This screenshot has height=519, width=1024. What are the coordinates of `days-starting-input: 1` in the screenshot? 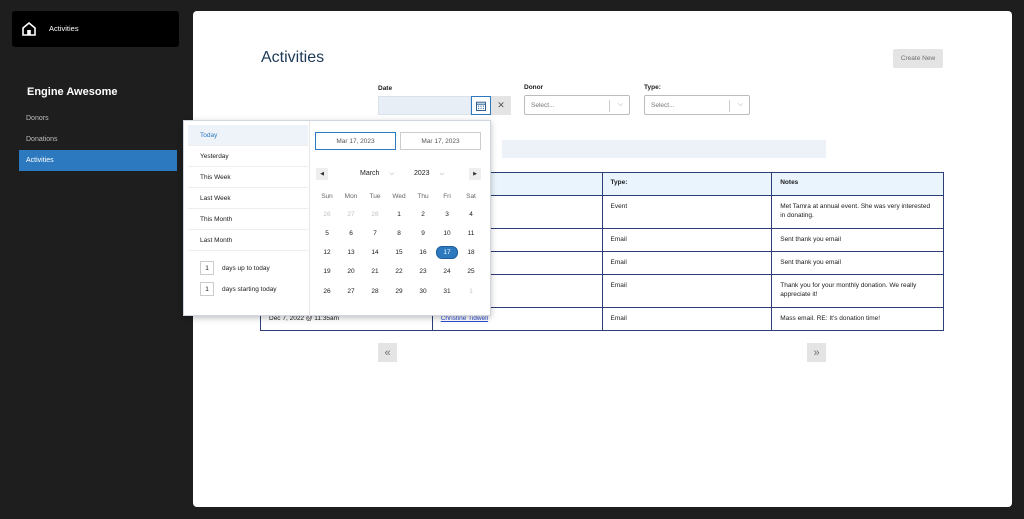 It's located at (207, 289).